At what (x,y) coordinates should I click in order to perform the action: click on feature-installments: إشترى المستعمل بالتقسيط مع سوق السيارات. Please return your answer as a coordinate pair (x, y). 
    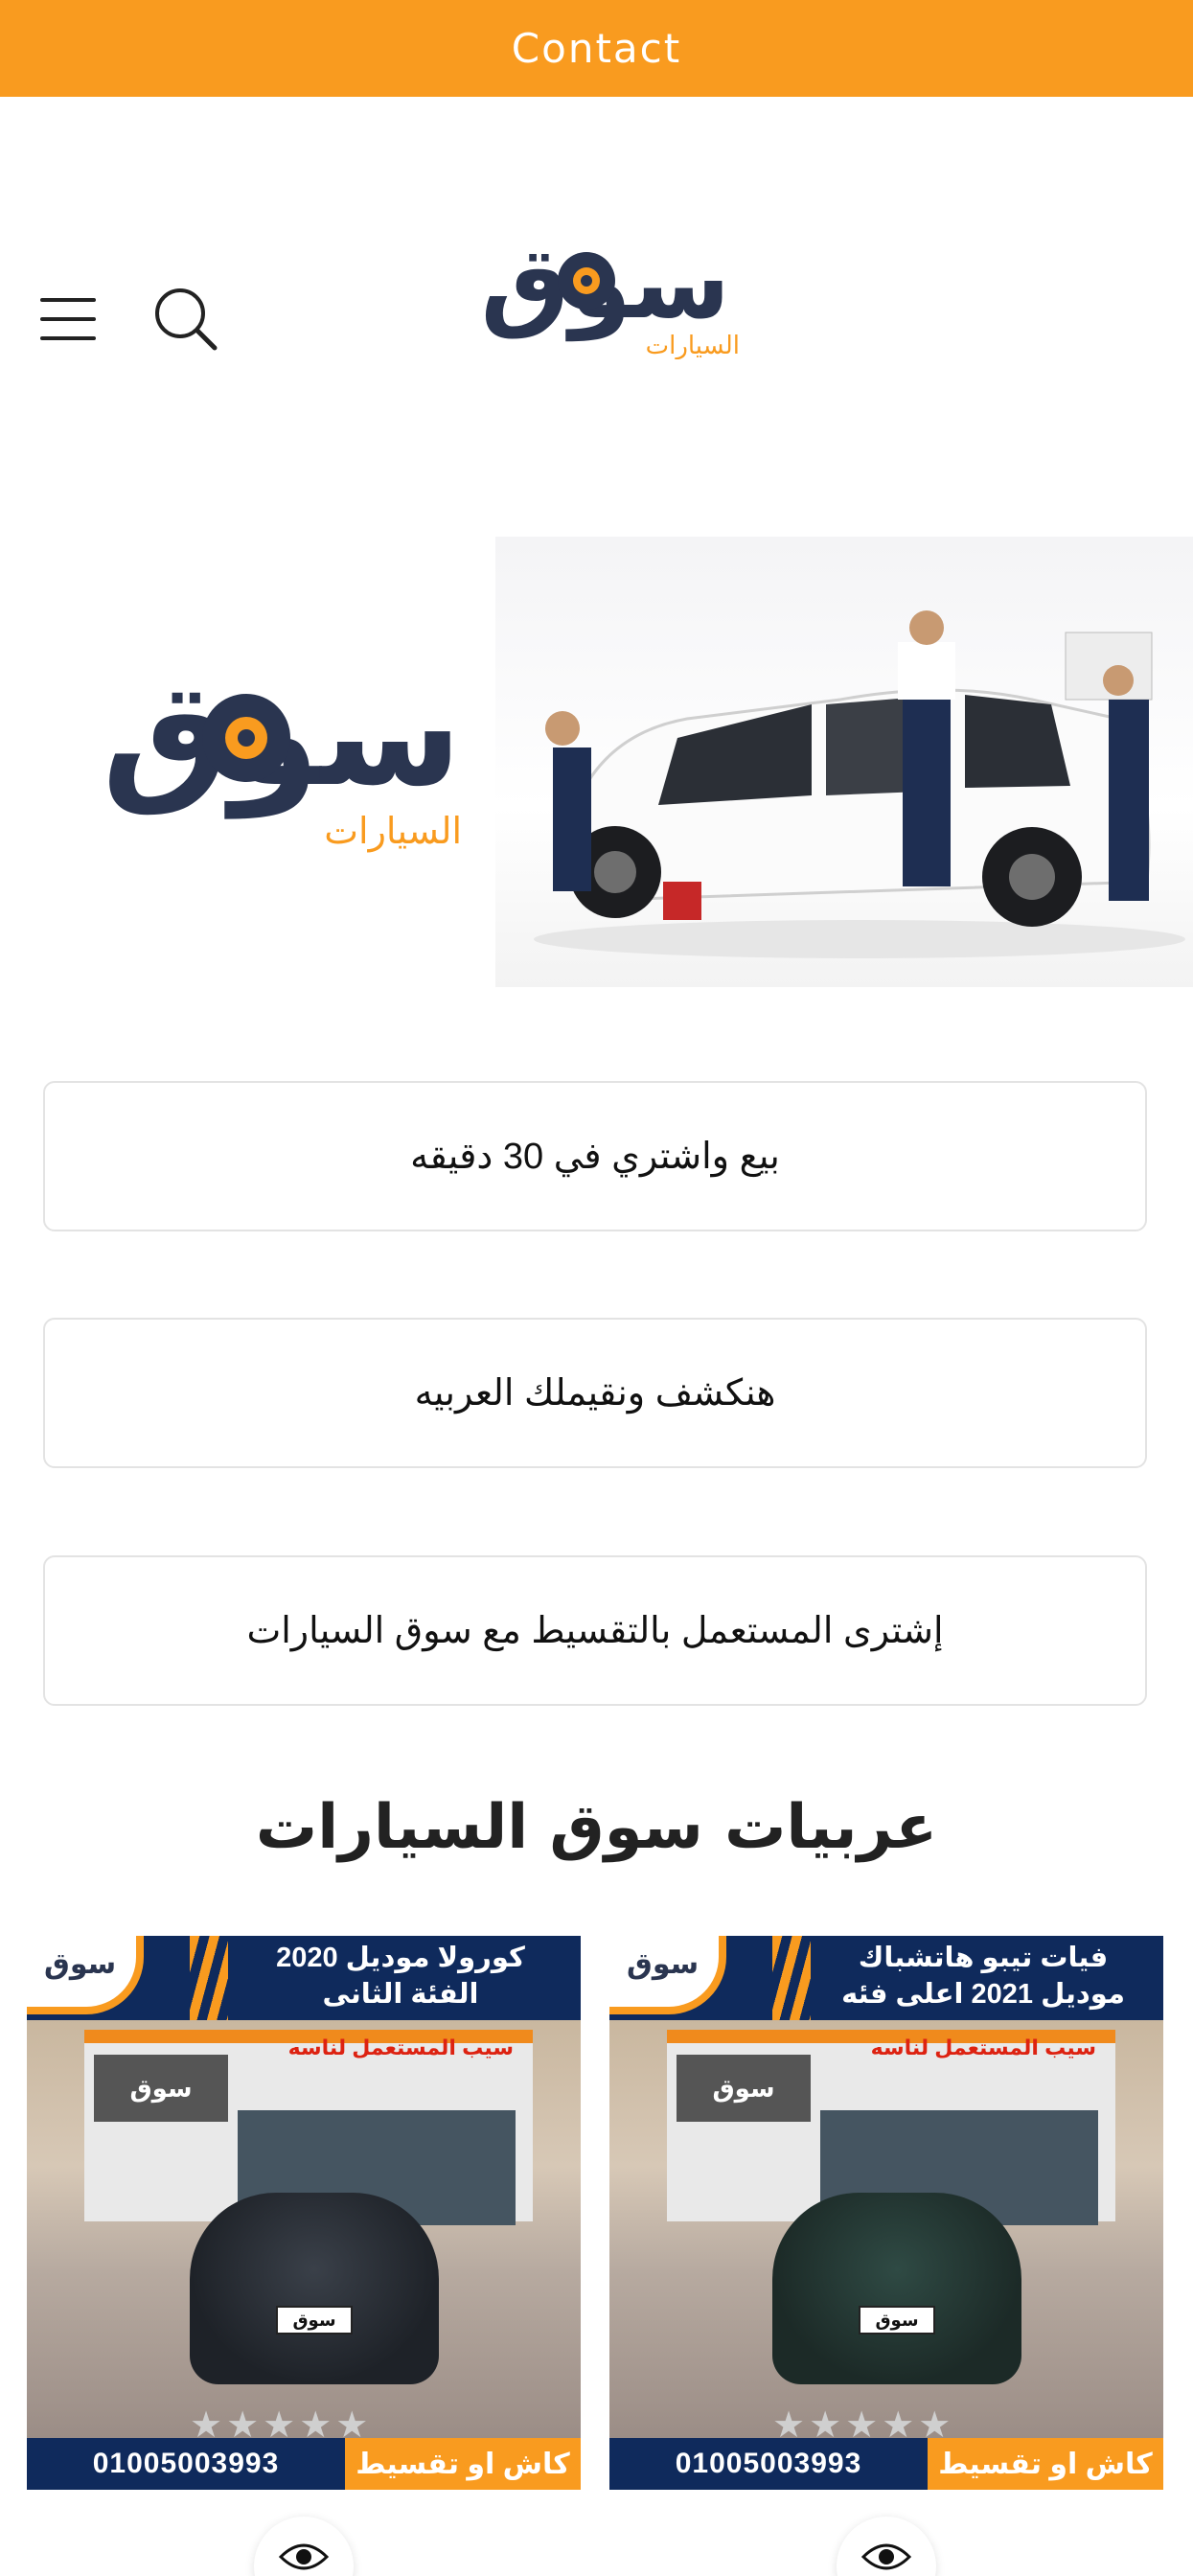
    Looking at the image, I should click on (595, 1630).